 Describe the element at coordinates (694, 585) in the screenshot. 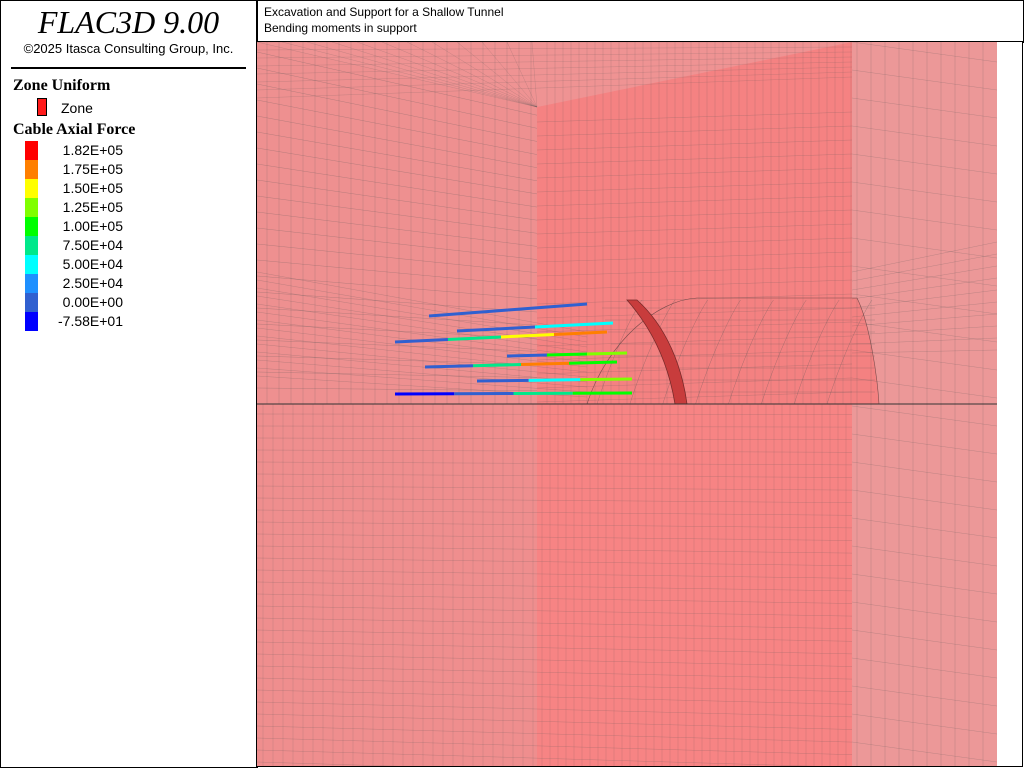

I see `lower-back-panel` at that location.